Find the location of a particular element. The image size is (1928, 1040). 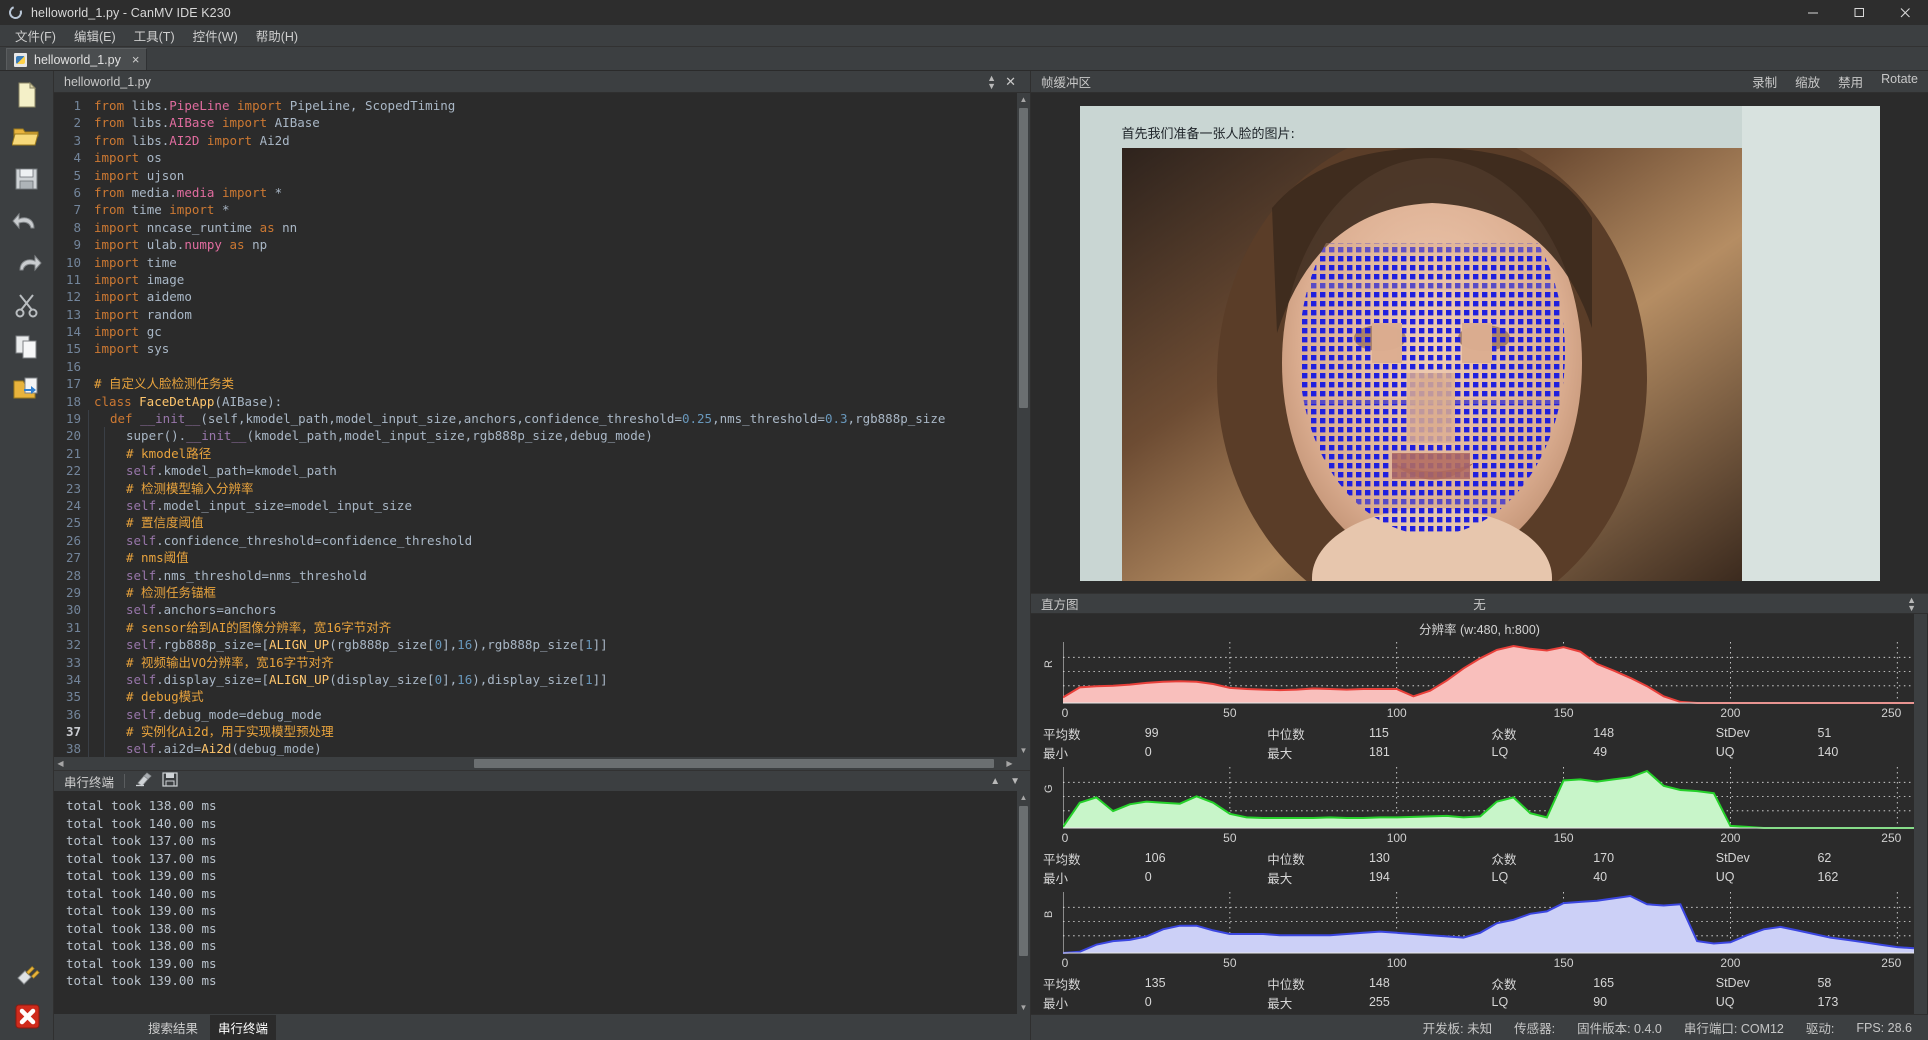

chevron-down-icon: ▼ is located at coordinates (1015, 781).